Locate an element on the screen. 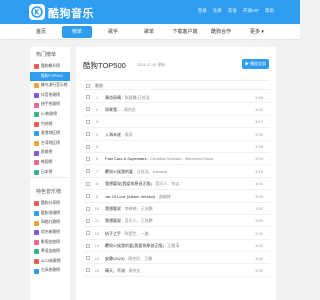  kugou-logo-icon is located at coordinates (37, 12).